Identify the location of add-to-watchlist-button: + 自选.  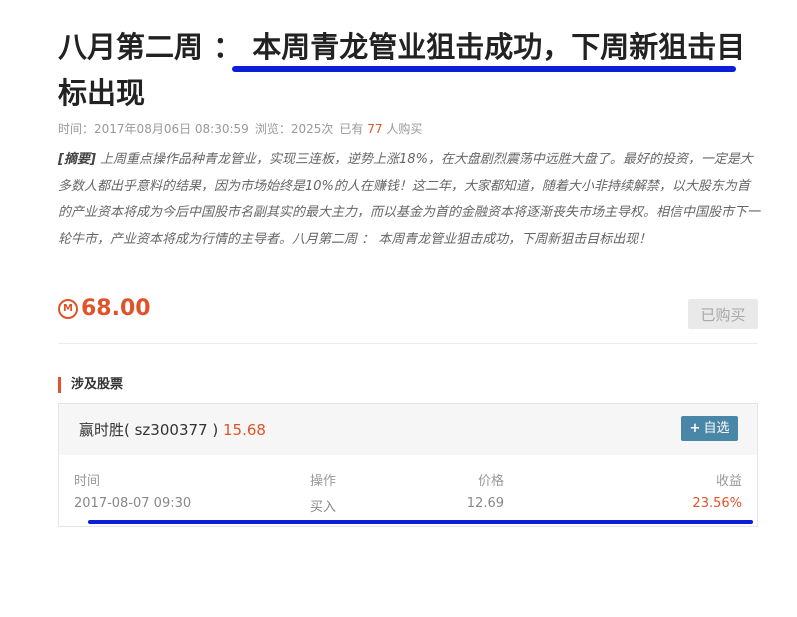
(709, 428).